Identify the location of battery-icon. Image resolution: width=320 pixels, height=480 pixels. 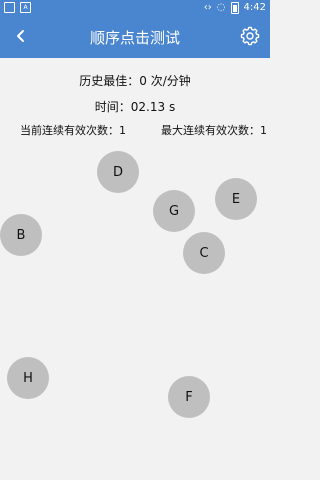
(234, 8).